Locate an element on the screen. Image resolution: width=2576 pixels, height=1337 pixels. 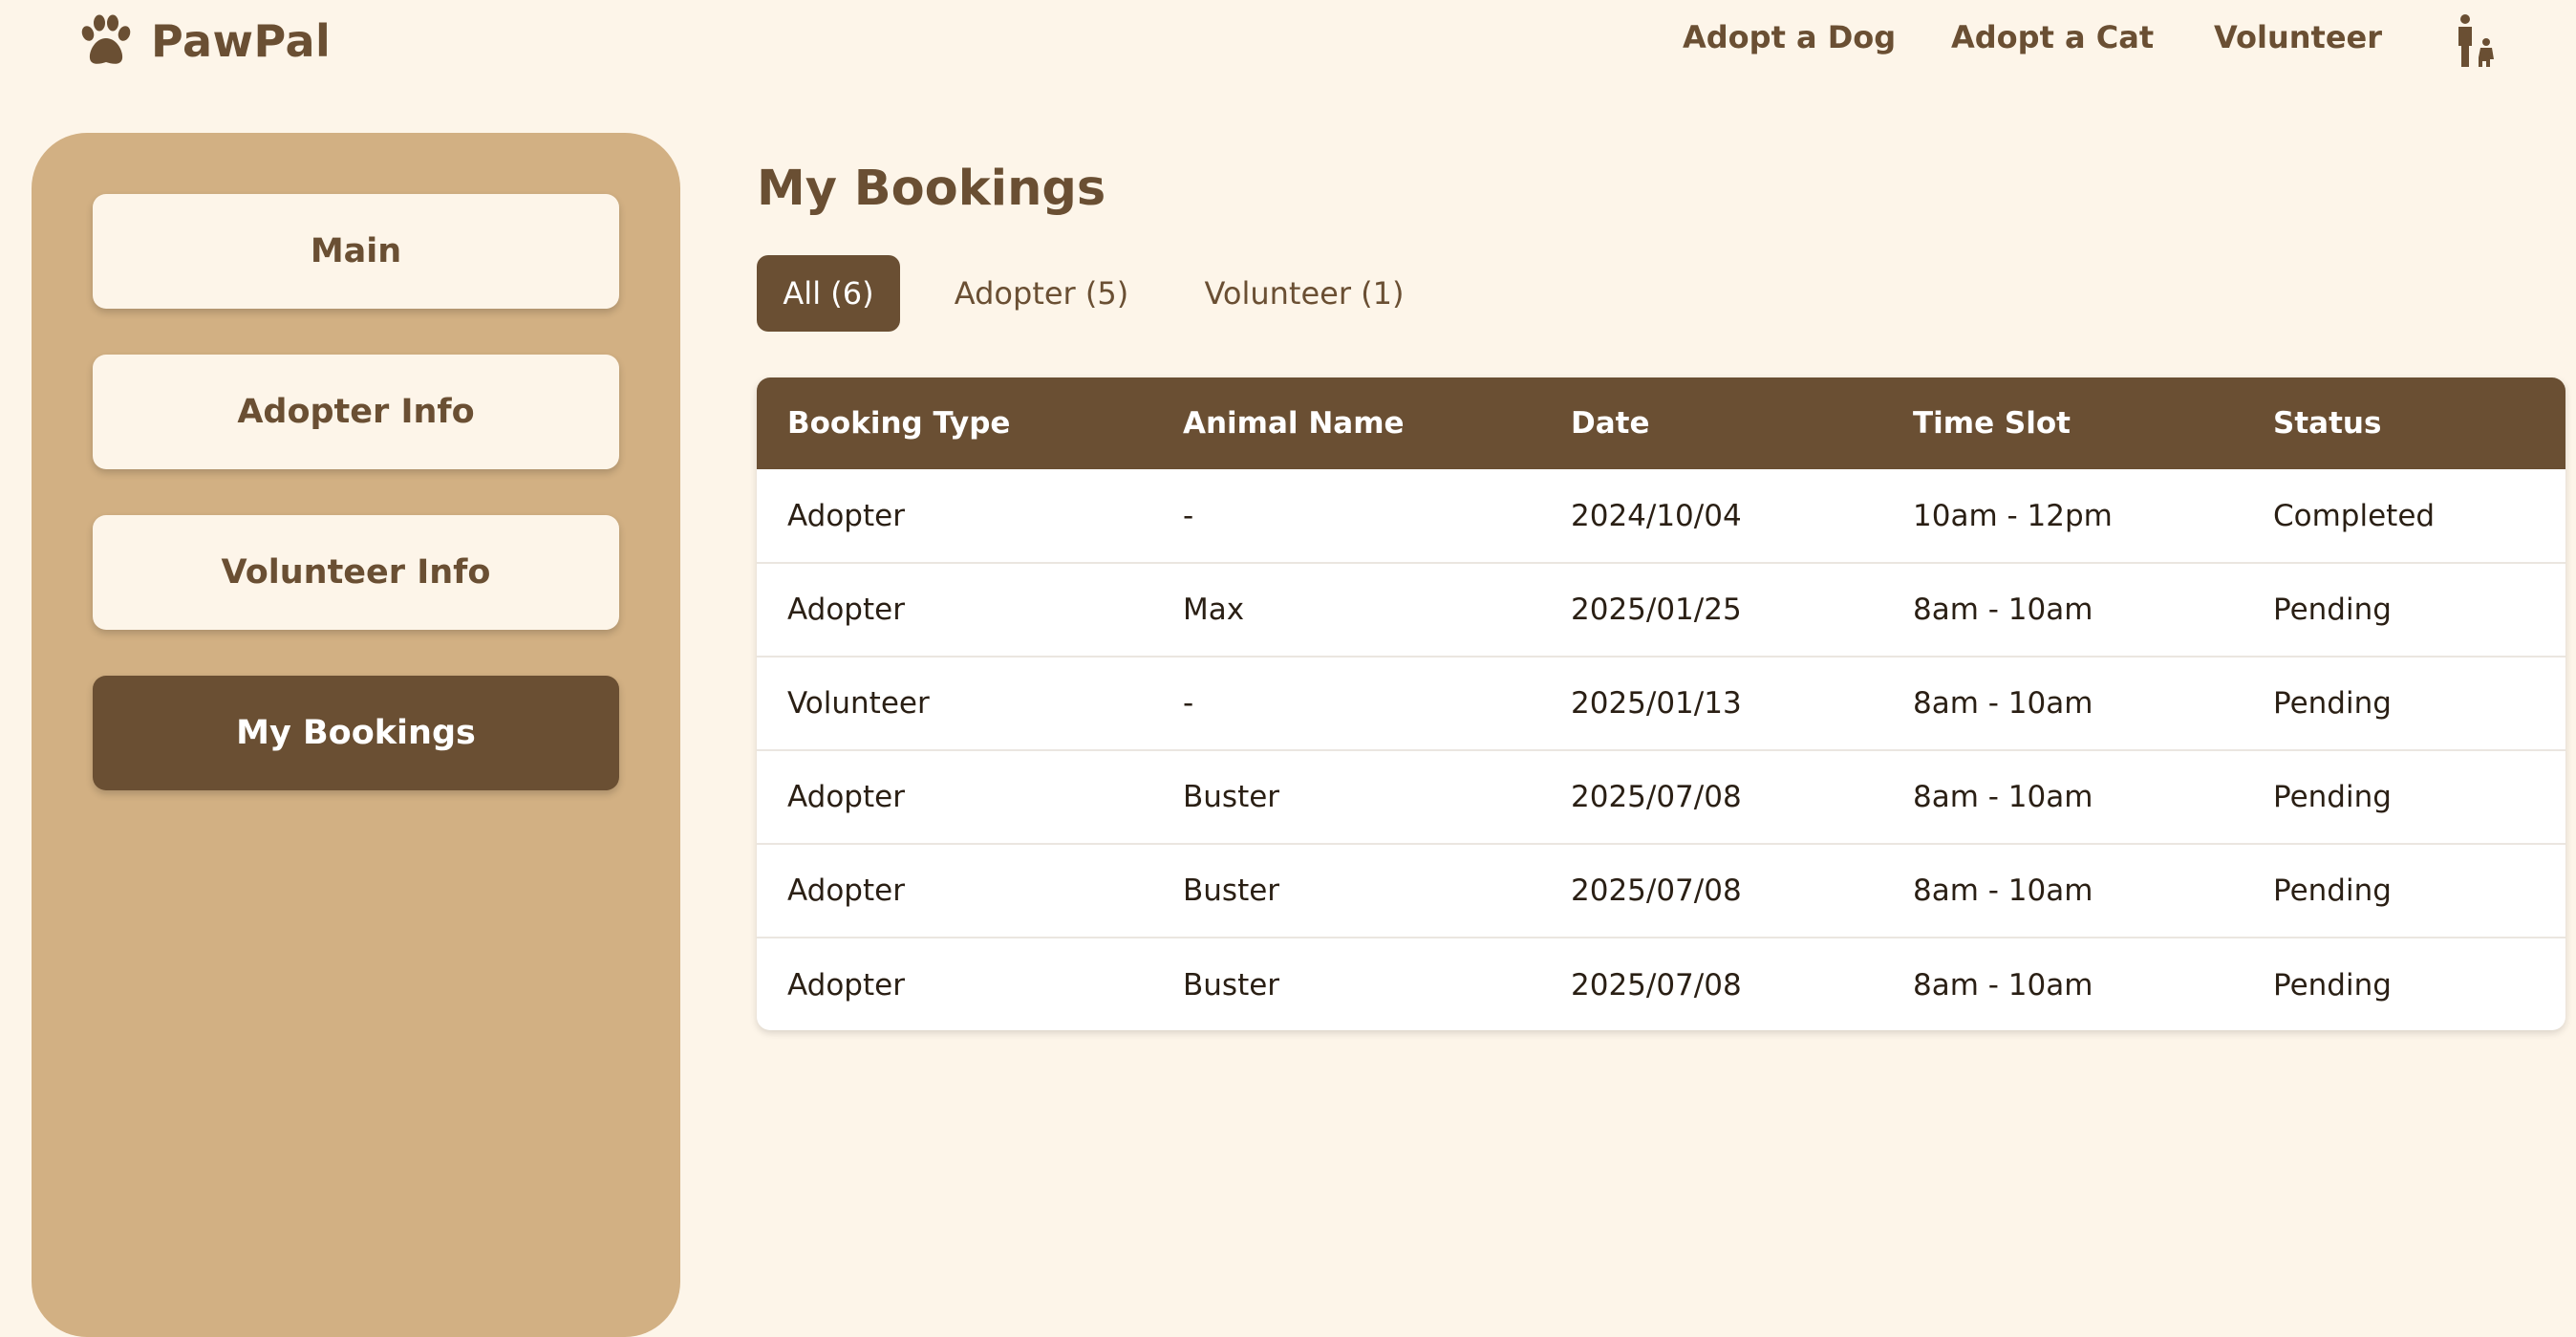
paw-icon is located at coordinates (106, 39).